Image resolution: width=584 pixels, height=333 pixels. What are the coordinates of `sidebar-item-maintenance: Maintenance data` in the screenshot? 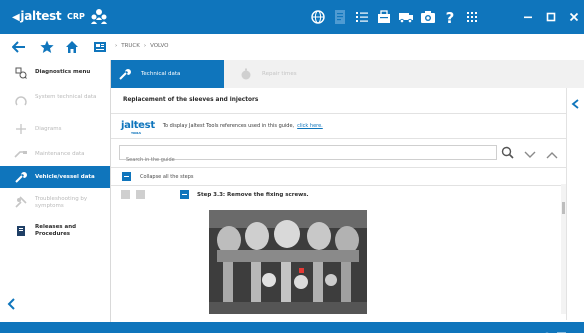 It's located at (55, 154).